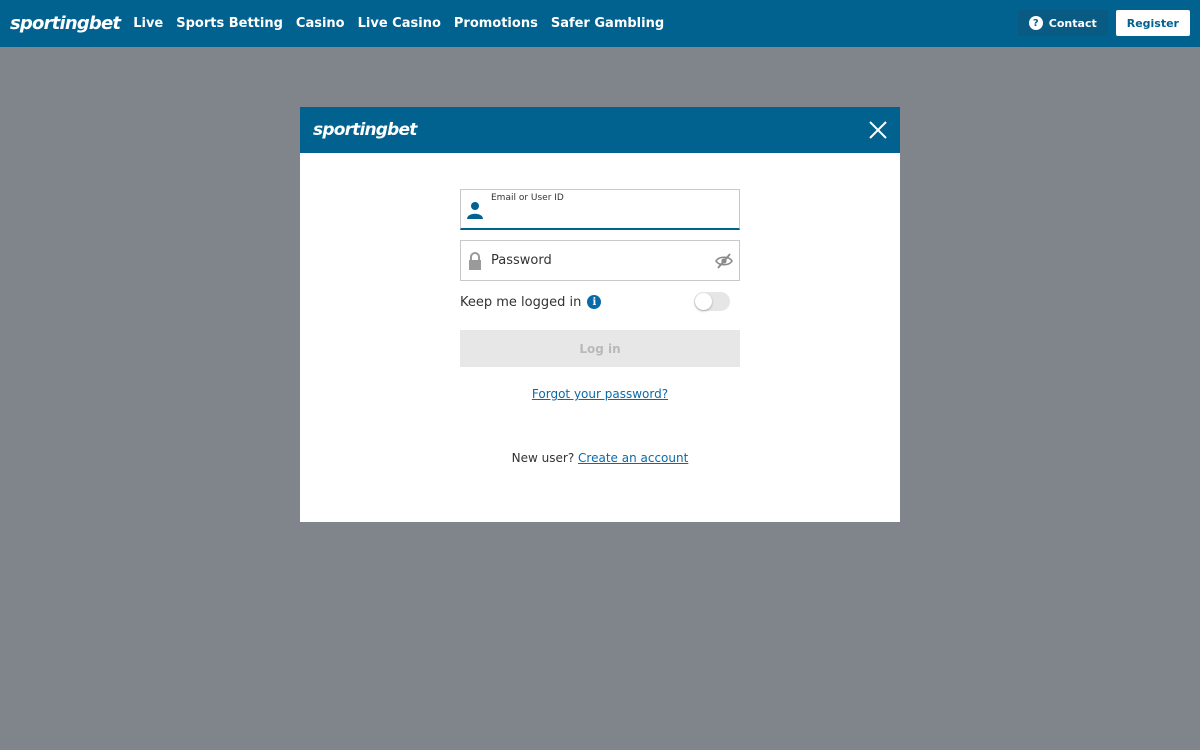 The height and width of the screenshot is (750, 1200). What do you see at coordinates (229, 23) in the screenshot?
I see `nav-item-sports-betting: Sports Betting` at bounding box center [229, 23].